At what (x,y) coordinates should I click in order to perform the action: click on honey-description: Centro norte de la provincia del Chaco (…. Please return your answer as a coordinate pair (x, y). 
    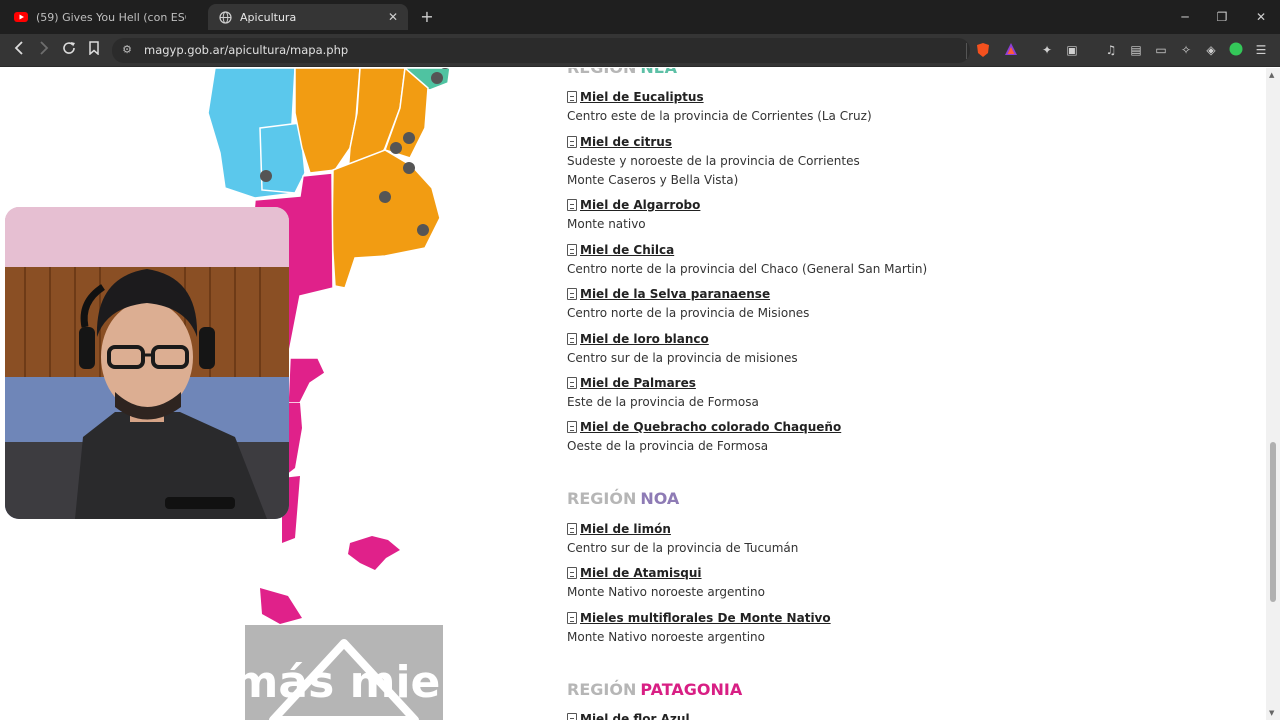
    Looking at the image, I should click on (747, 269).